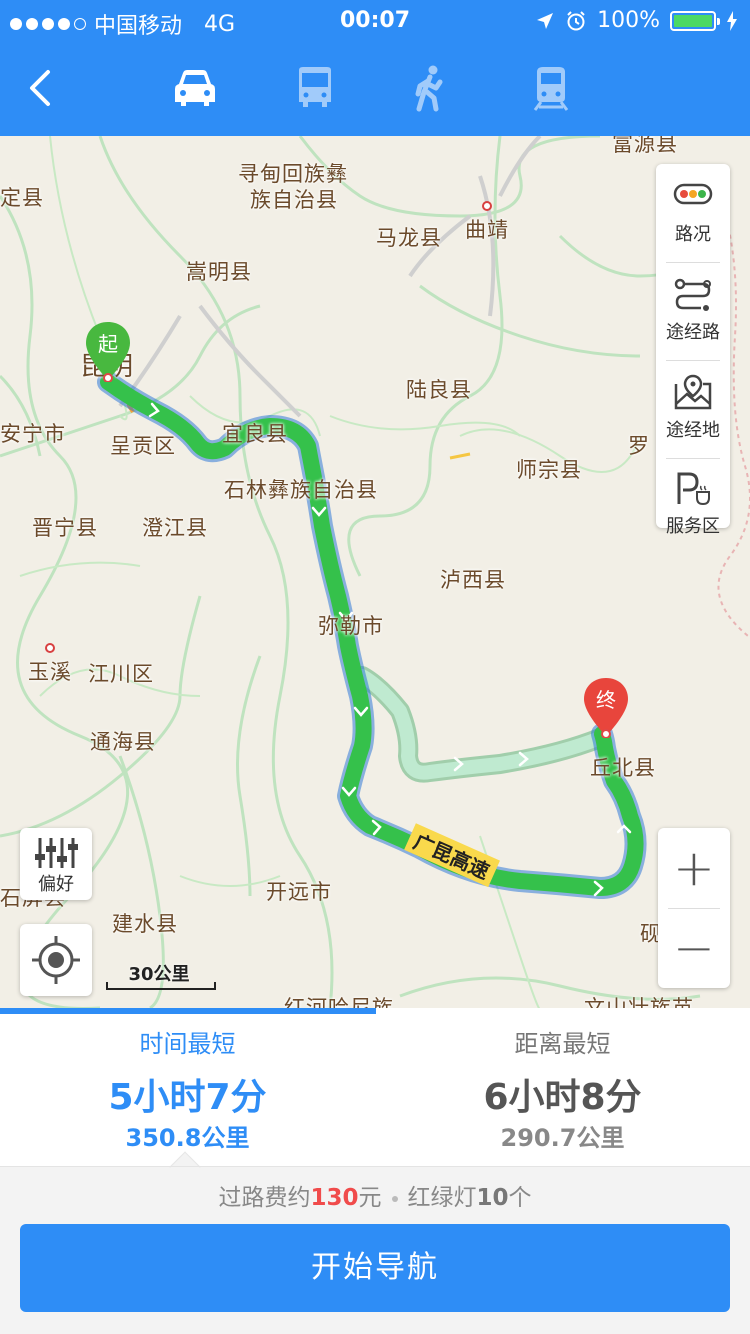  I want to click on route-path-icon, so click(692, 294).